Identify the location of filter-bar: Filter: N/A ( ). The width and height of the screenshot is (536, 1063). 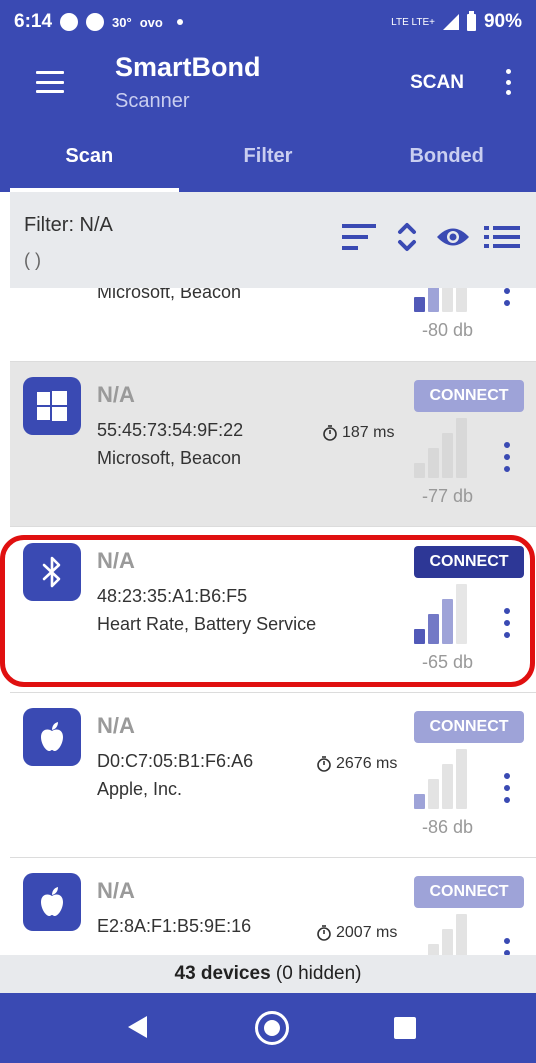
(273, 240).